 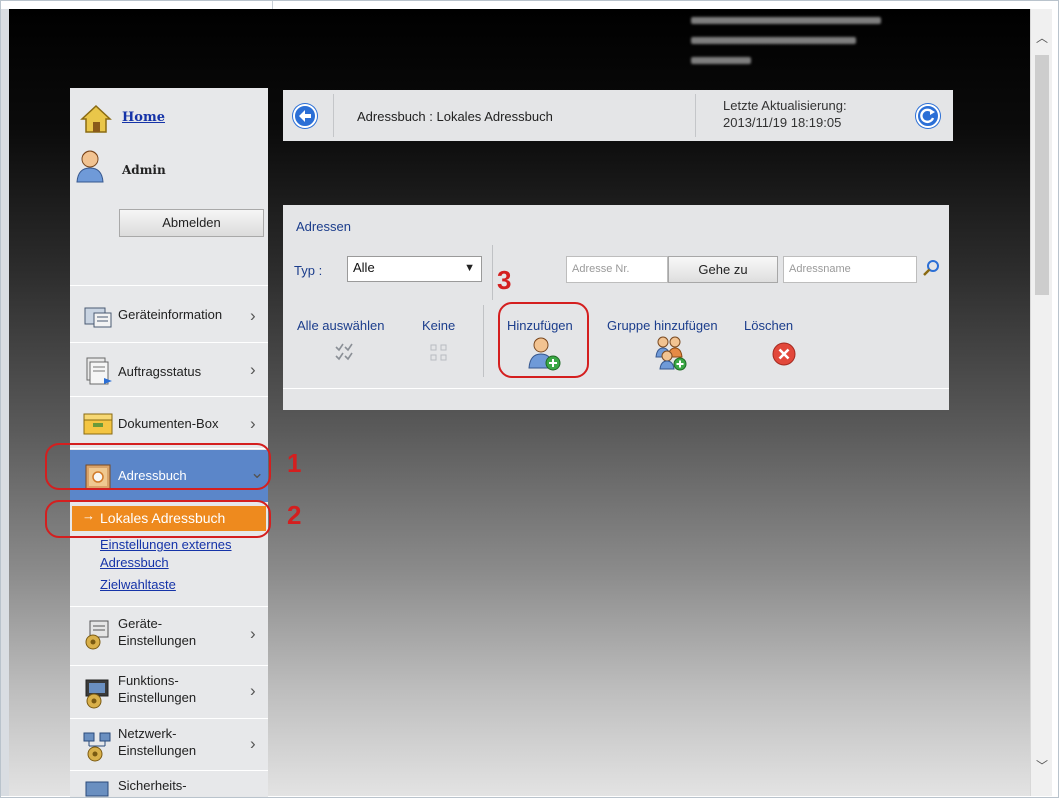 I want to click on nav-label: Geräteinformation, so click(x=170, y=314).